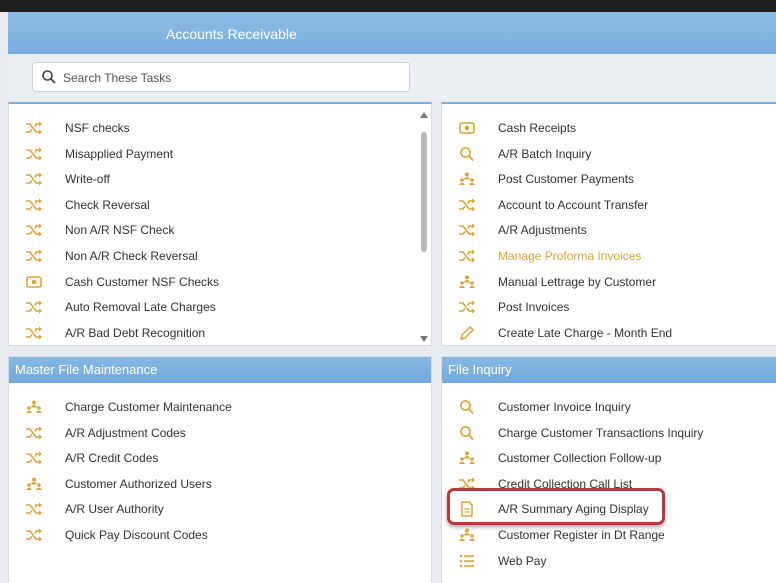  What do you see at coordinates (534, 307) in the screenshot?
I see `task-label: Post Invoices` at bounding box center [534, 307].